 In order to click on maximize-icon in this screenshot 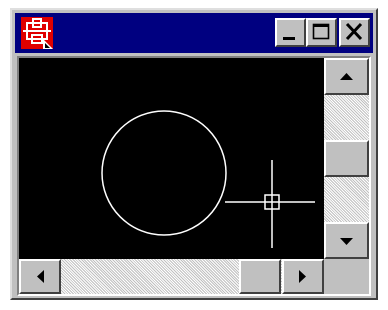, I will do `click(321, 31)`.